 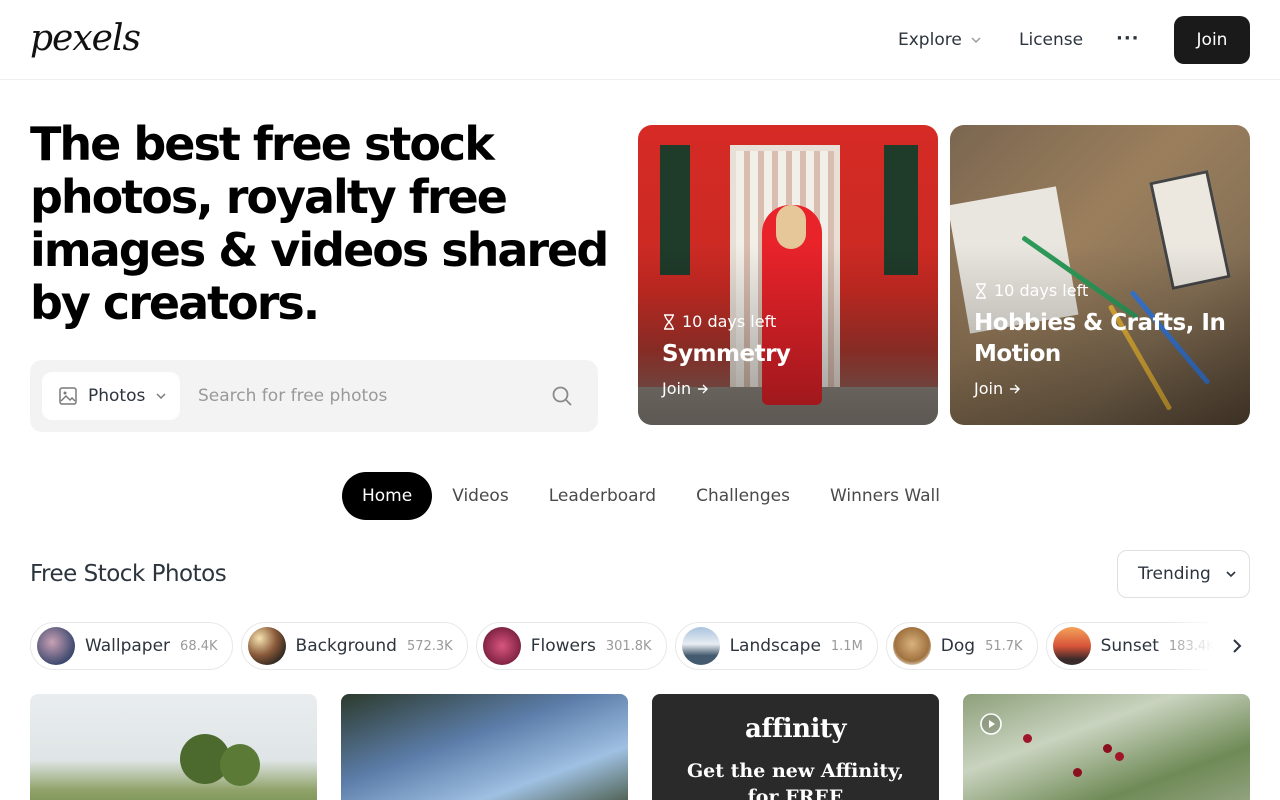 I want to click on section-title: Free Stock Photos, so click(x=128, y=574).